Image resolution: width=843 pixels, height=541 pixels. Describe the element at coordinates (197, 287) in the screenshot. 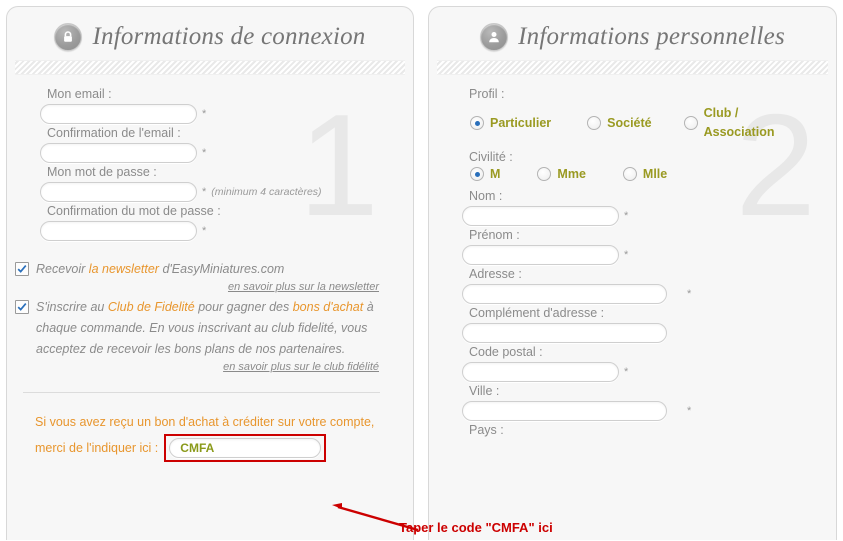

I see `newsletter-more-link: en savoir plus sur la newsletter` at that location.